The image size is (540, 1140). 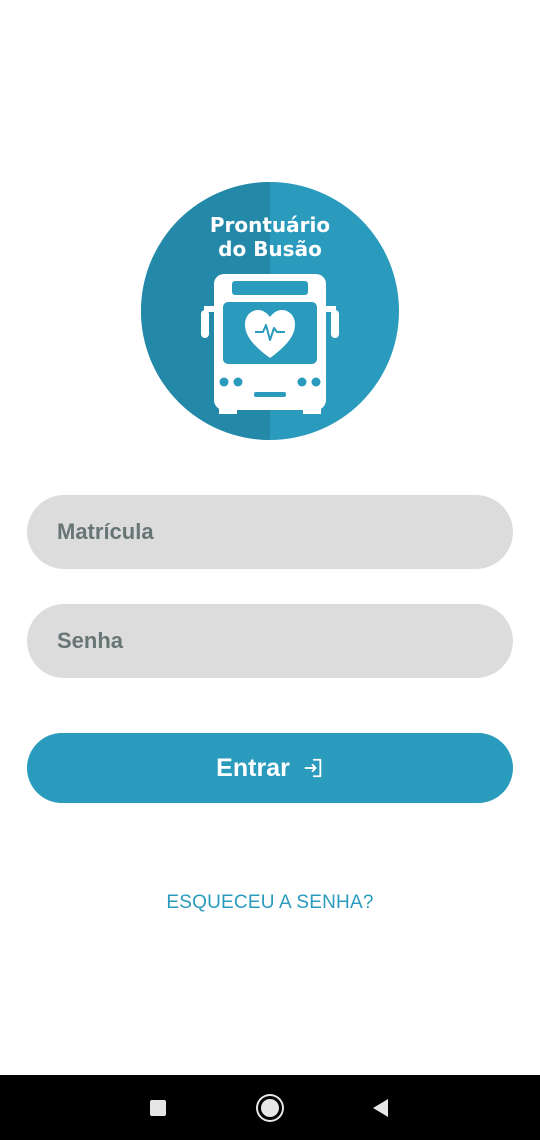 I want to click on logo-title-line1: Prontuário, so click(x=270, y=225).